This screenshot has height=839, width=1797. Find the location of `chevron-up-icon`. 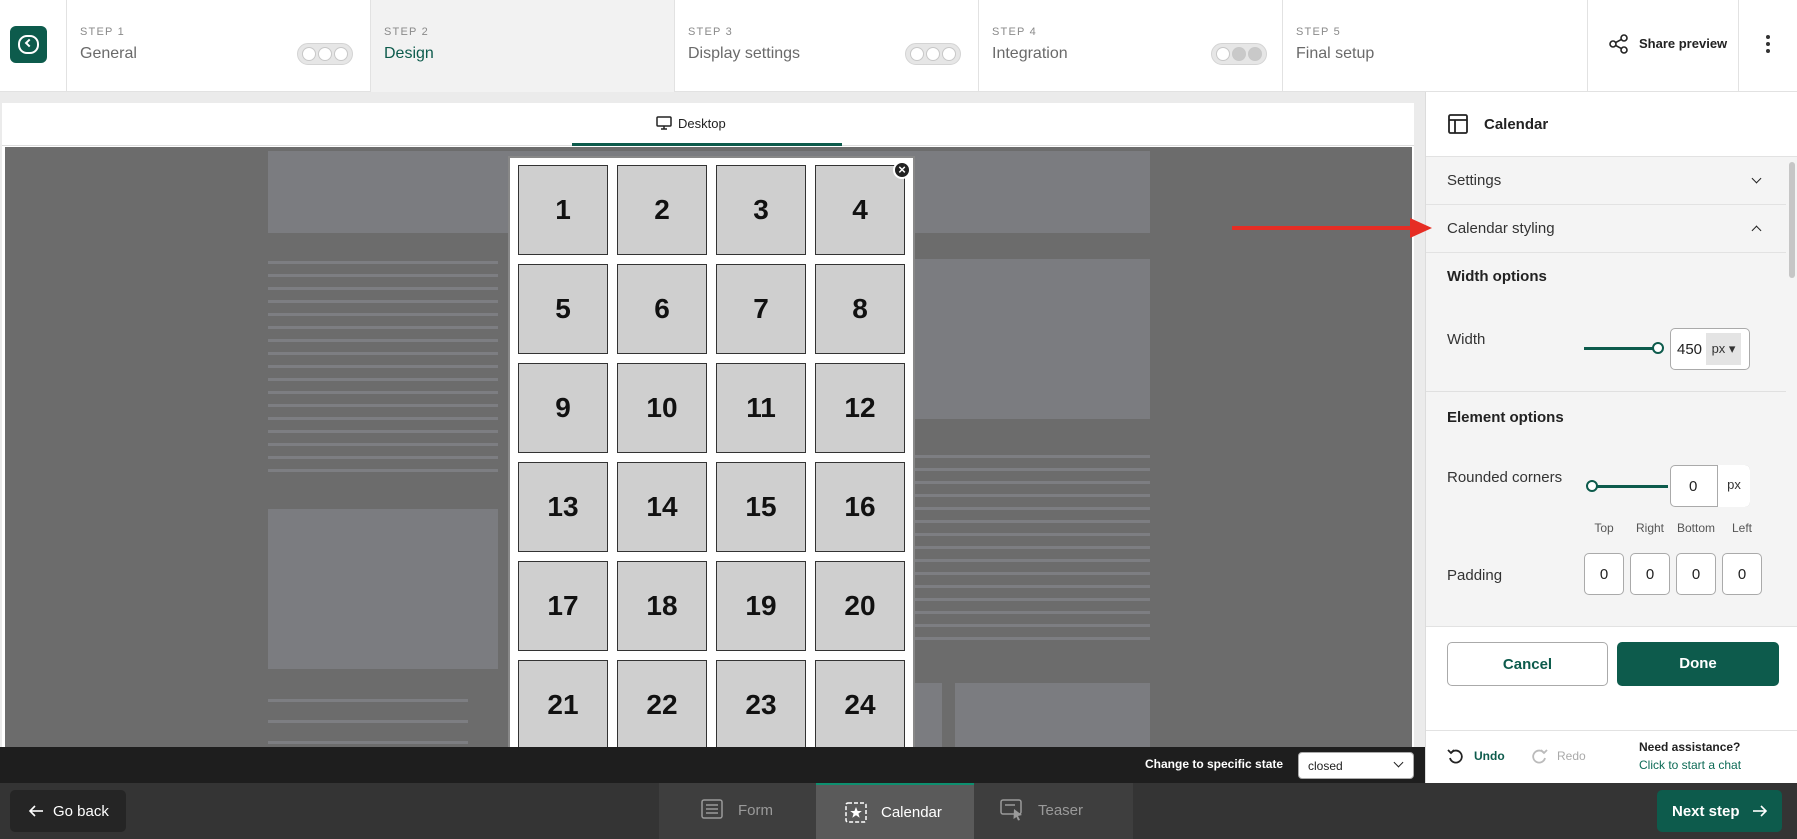

chevron-up-icon is located at coordinates (1756, 230).